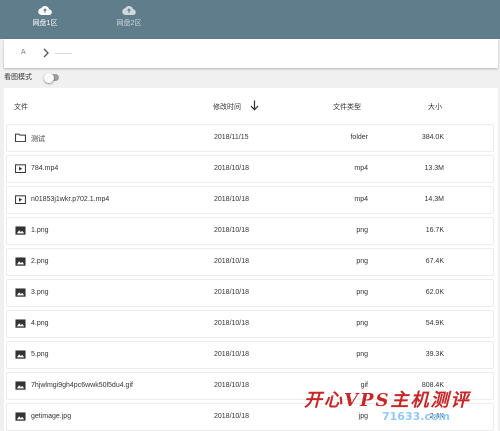 The height and width of the screenshot is (431, 500). What do you see at coordinates (40, 292) in the screenshot?
I see `file-name: 3.png` at bounding box center [40, 292].